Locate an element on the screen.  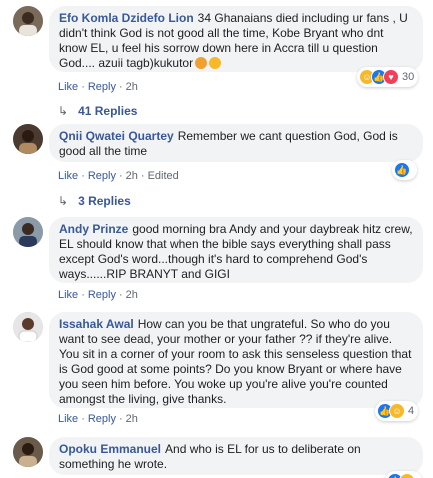
edited-label: Edited is located at coordinates (163, 176).